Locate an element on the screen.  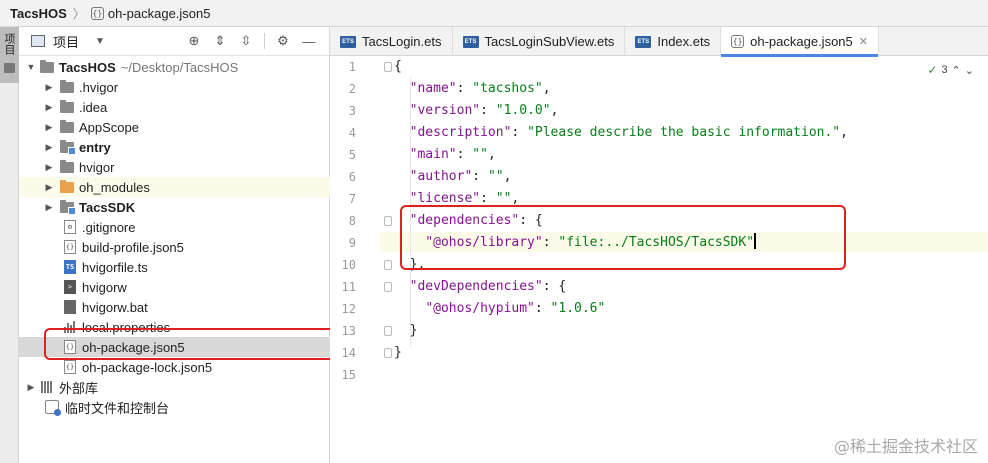
tree-item-label: 外部库 is located at coordinates (79, 388).